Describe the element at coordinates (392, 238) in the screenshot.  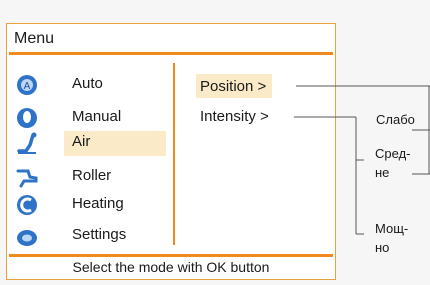
I see `intensity-option-strong: Мощ- но` at that location.